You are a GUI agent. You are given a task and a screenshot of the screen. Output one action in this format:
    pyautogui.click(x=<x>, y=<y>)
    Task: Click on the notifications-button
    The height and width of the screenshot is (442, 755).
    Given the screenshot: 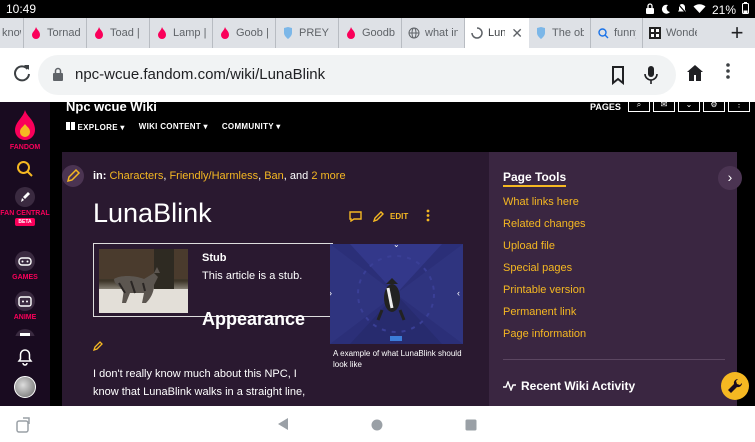 What is the action you would take?
    pyautogui.click(x=25, y=358)
    